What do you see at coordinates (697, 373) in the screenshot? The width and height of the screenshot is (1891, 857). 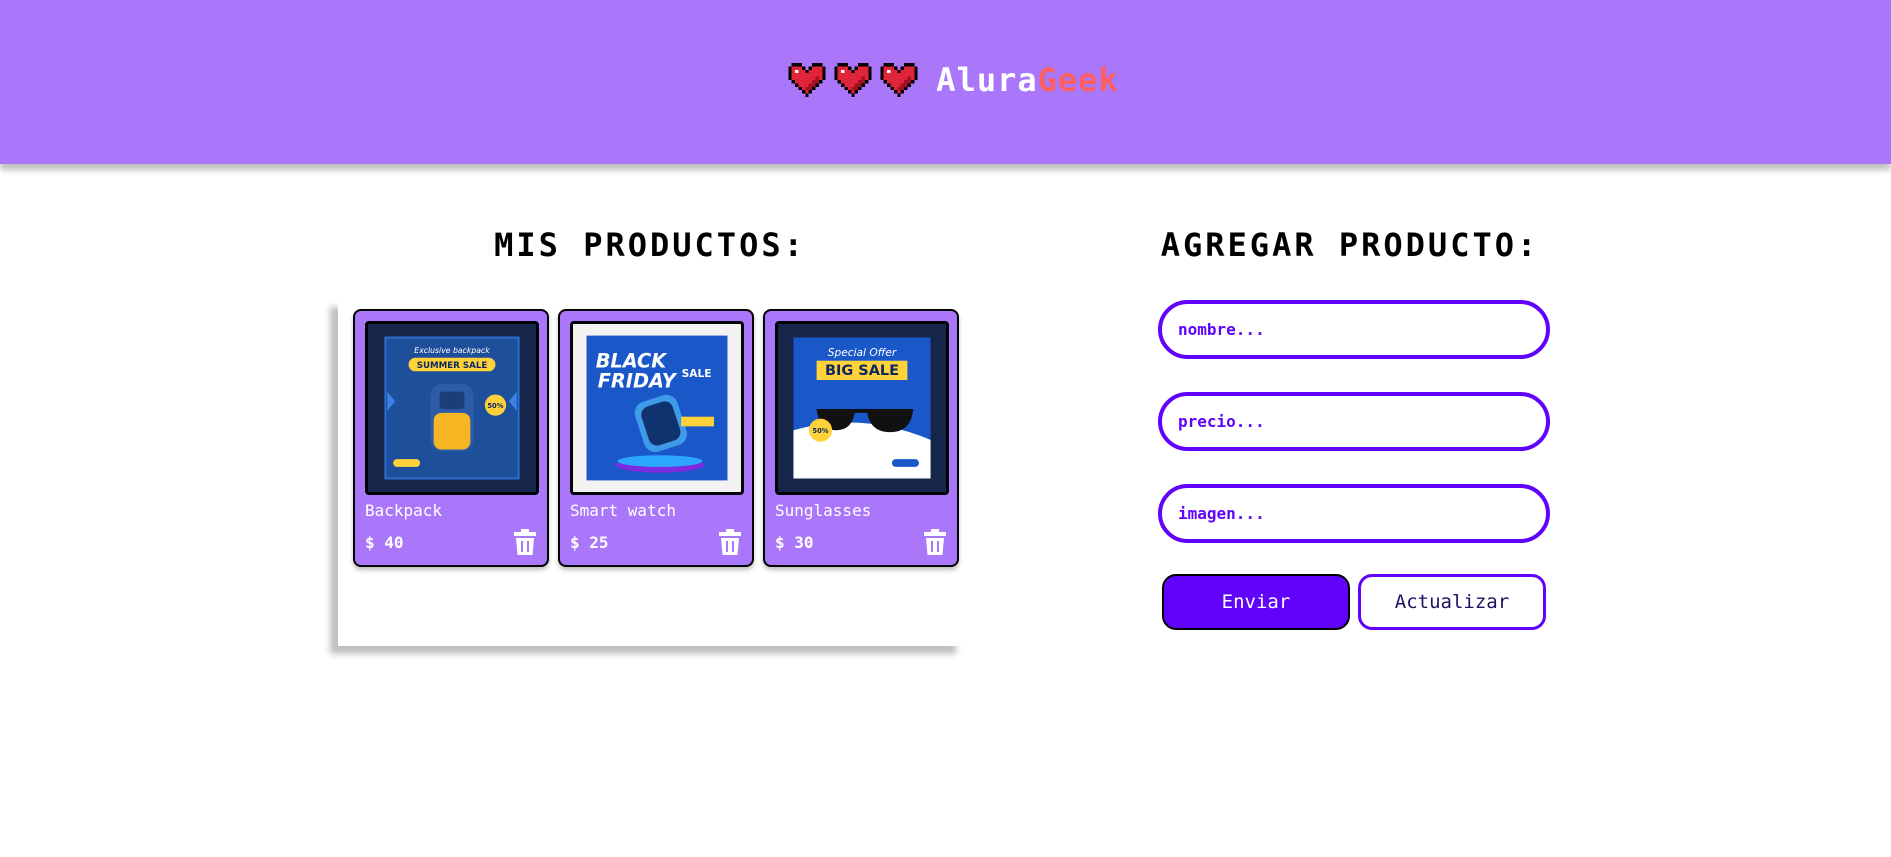 I see `watch-image-title-3: SALE` at bounding box center [697, 373].